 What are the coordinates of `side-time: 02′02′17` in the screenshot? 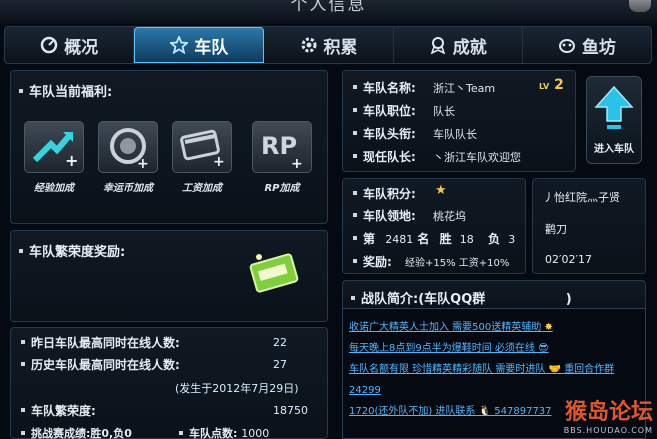 It's located at (568, 259).